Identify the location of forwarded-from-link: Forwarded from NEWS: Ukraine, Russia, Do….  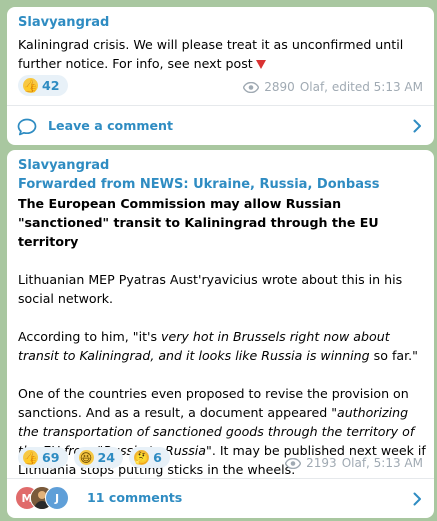
(198, 184).